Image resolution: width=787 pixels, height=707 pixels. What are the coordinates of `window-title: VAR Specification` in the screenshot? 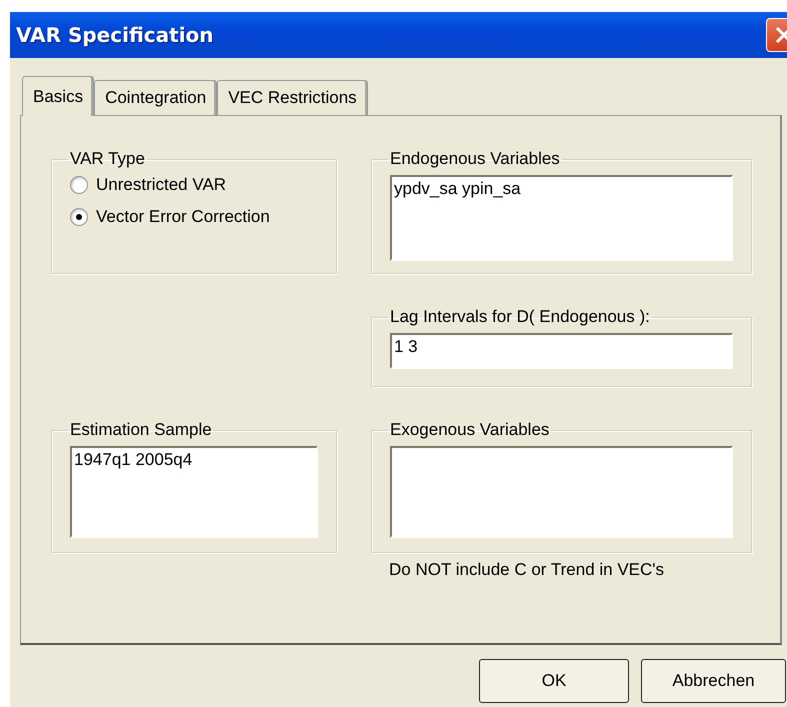 It's located at (115, 35).